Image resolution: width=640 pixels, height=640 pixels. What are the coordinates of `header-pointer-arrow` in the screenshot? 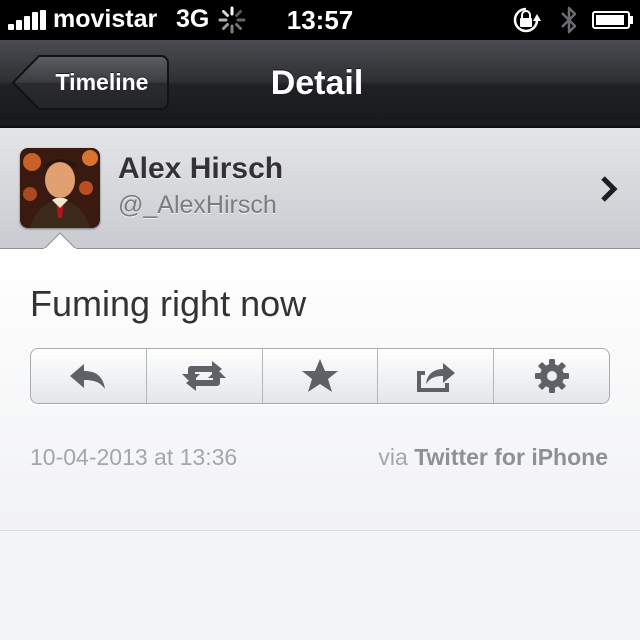 It's located at (60, 240).